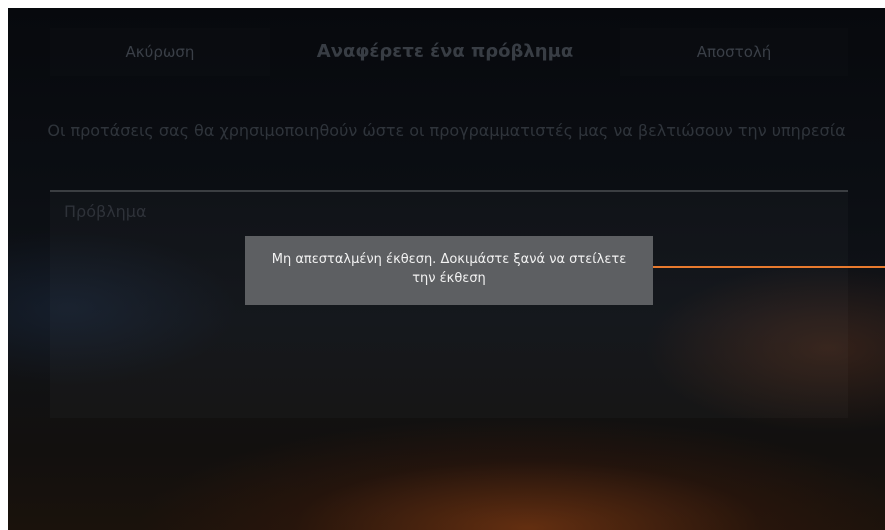 The image size is (885, 530). What do you see at coordinates (734, 52) in the screenshot?
I see `send-button: Αποστολή` at bounding box center [734, 52].